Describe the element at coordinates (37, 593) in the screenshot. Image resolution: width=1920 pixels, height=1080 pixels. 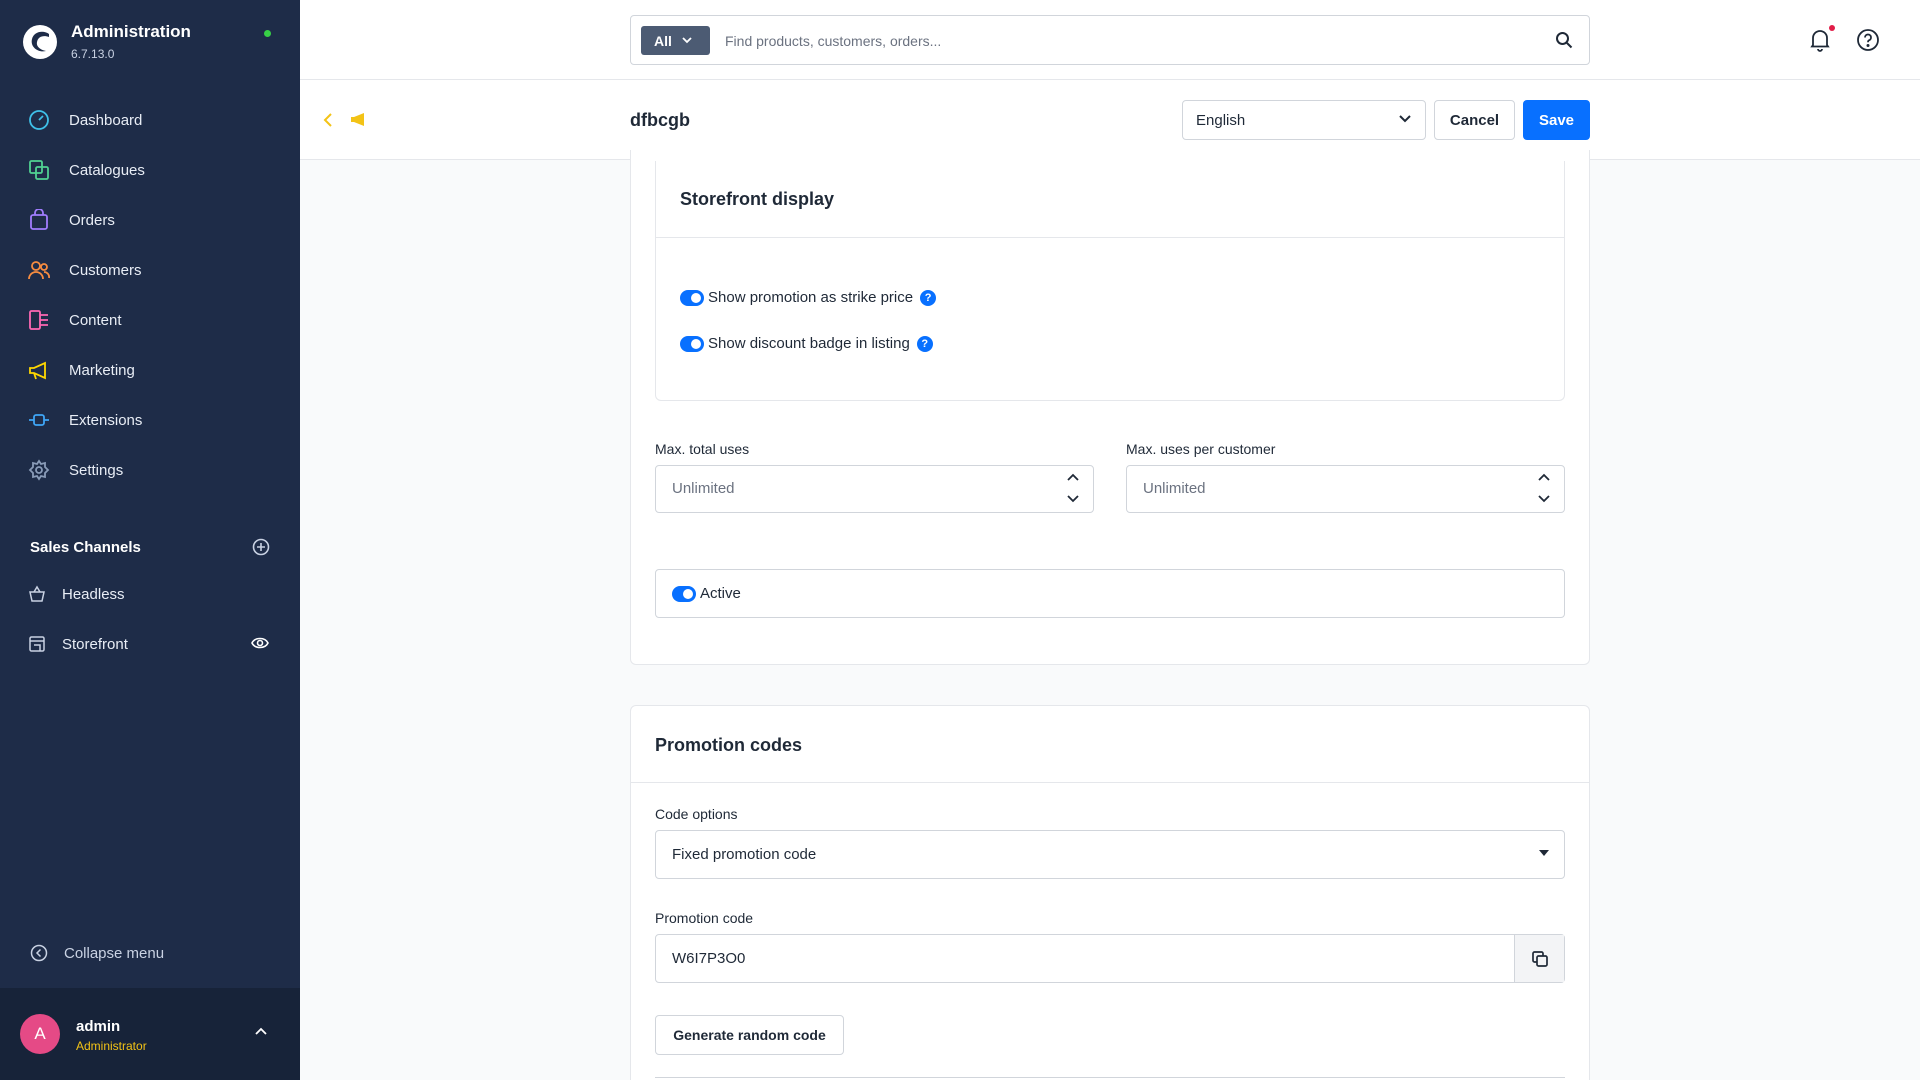
I see `basket-icon` at that location.